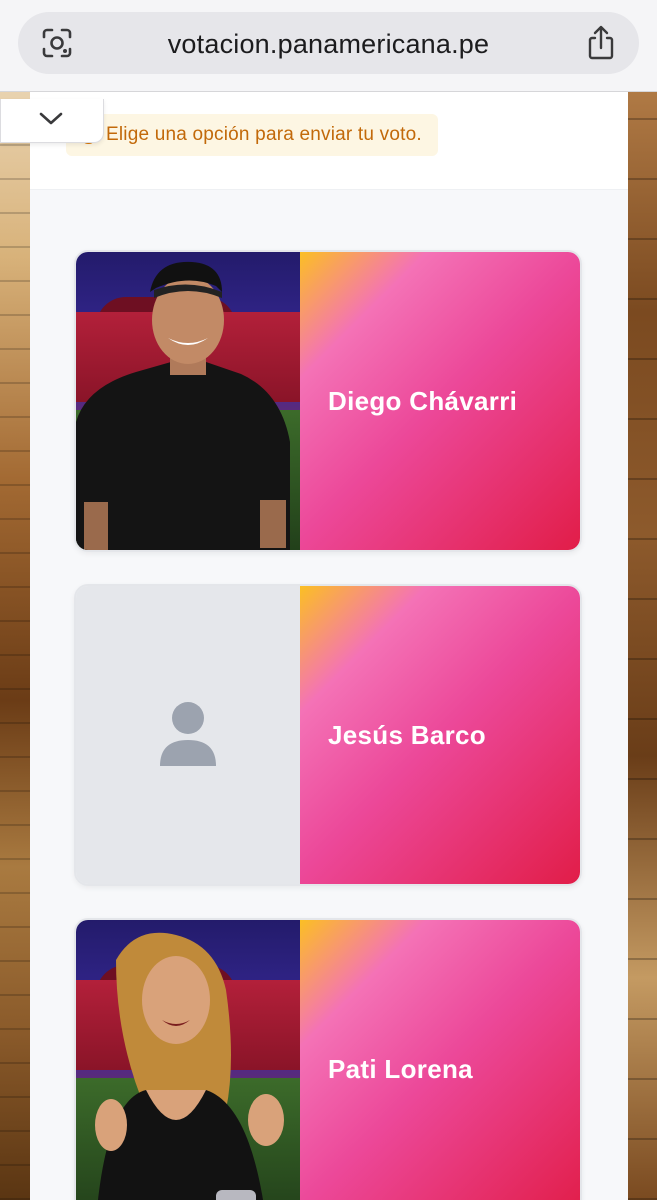  I want to click on url-text: votacion.panamericana.pe, so click(328, 44).